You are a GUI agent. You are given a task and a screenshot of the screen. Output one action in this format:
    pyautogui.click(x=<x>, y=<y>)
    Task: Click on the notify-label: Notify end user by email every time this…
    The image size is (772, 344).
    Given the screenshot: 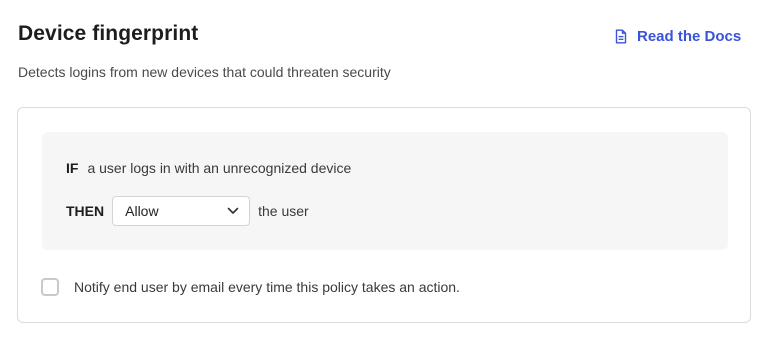 What is the action you would take?
    pyautogui.click(x=267, y=287)
    